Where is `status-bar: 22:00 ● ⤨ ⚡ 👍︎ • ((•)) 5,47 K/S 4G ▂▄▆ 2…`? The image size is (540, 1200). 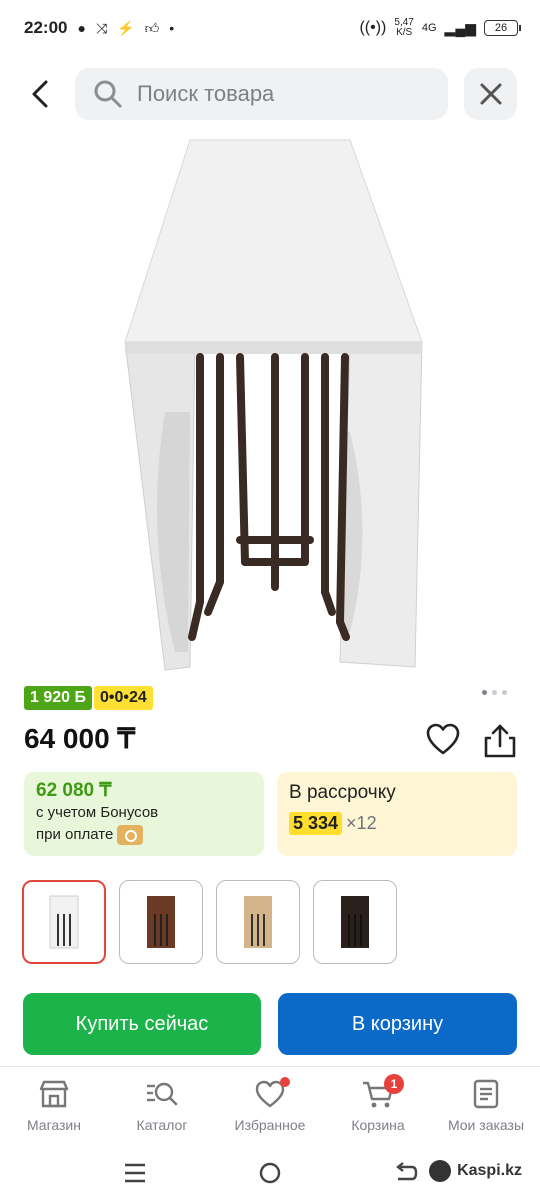 status-bar: 22:00 ● ⤨ ⚡ 👍︎ • ((•)) 5,47 K/S 4G ▂▄▆ 2… is located at coordinates (270, 28).